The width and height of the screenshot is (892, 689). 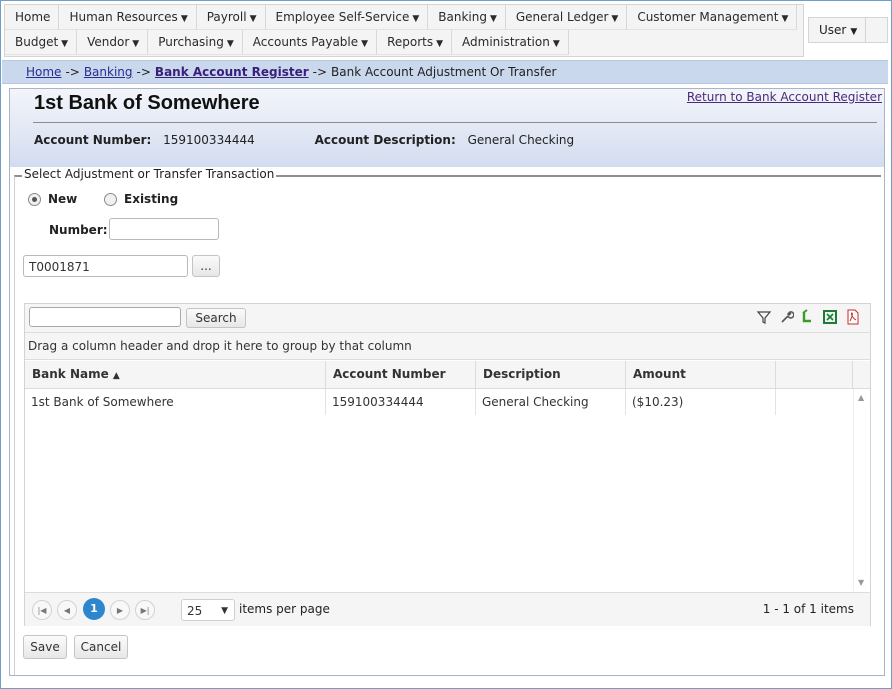 What do you see at coordinates (814, 374) in the screenshot?
I see `column-header-spacer` at bounding box center [814, 374].